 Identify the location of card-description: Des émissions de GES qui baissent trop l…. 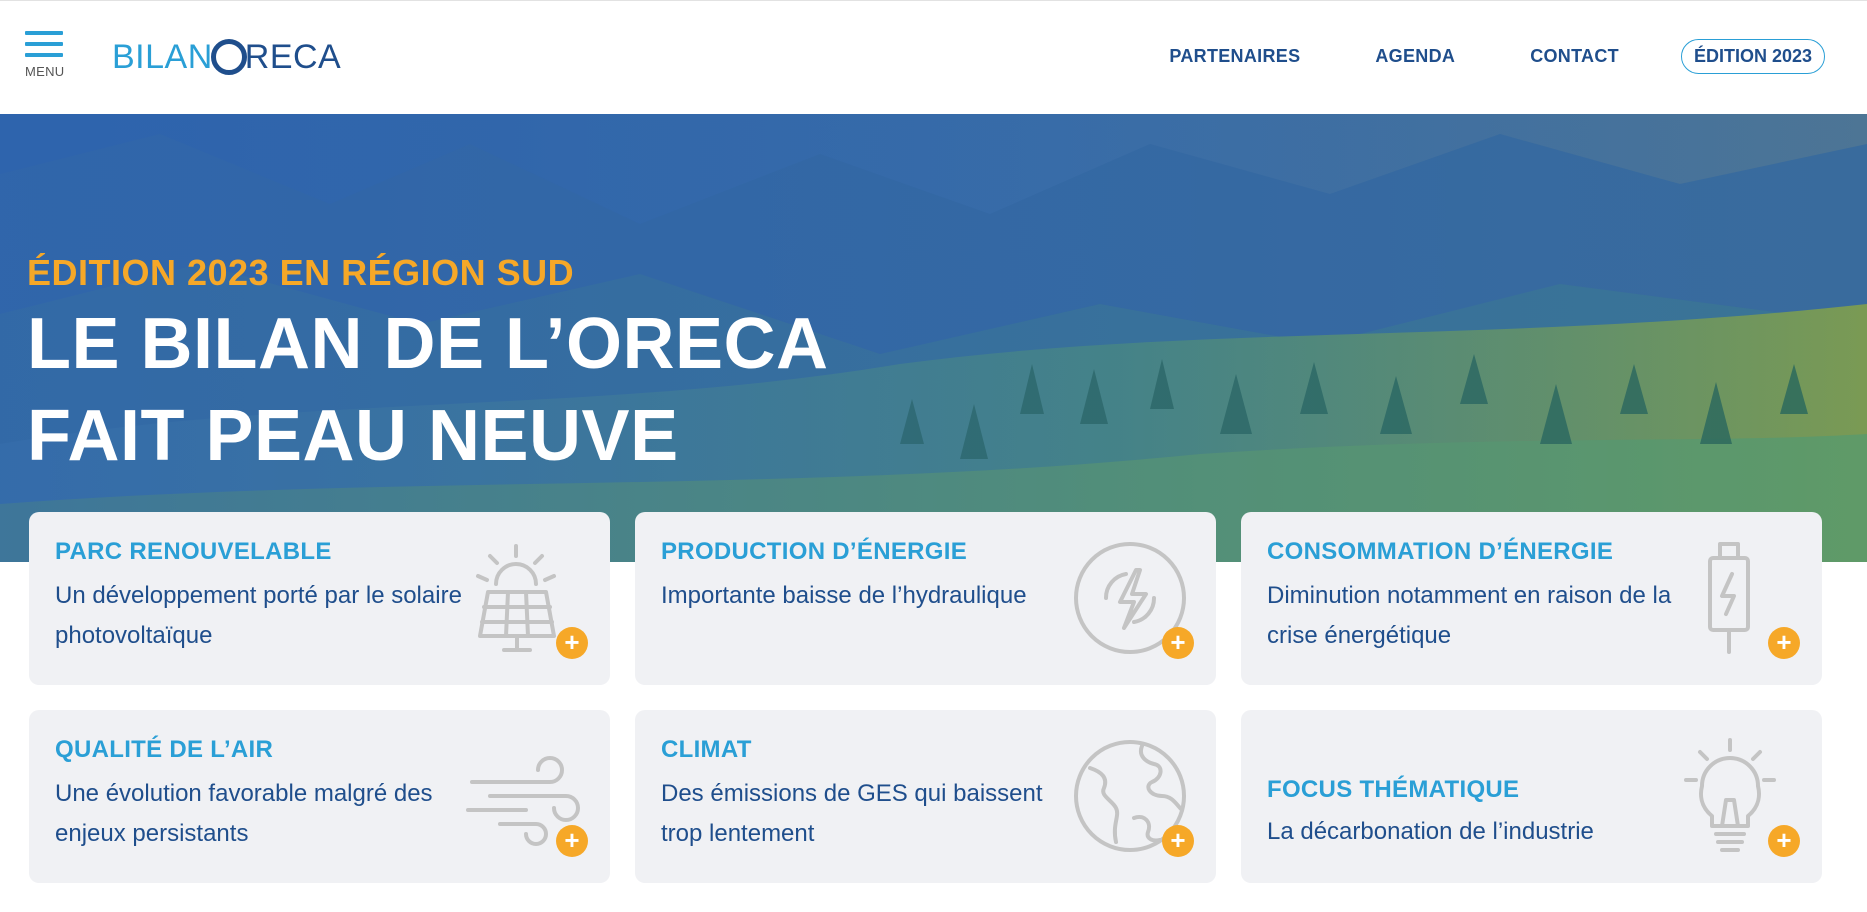
(852, 813).